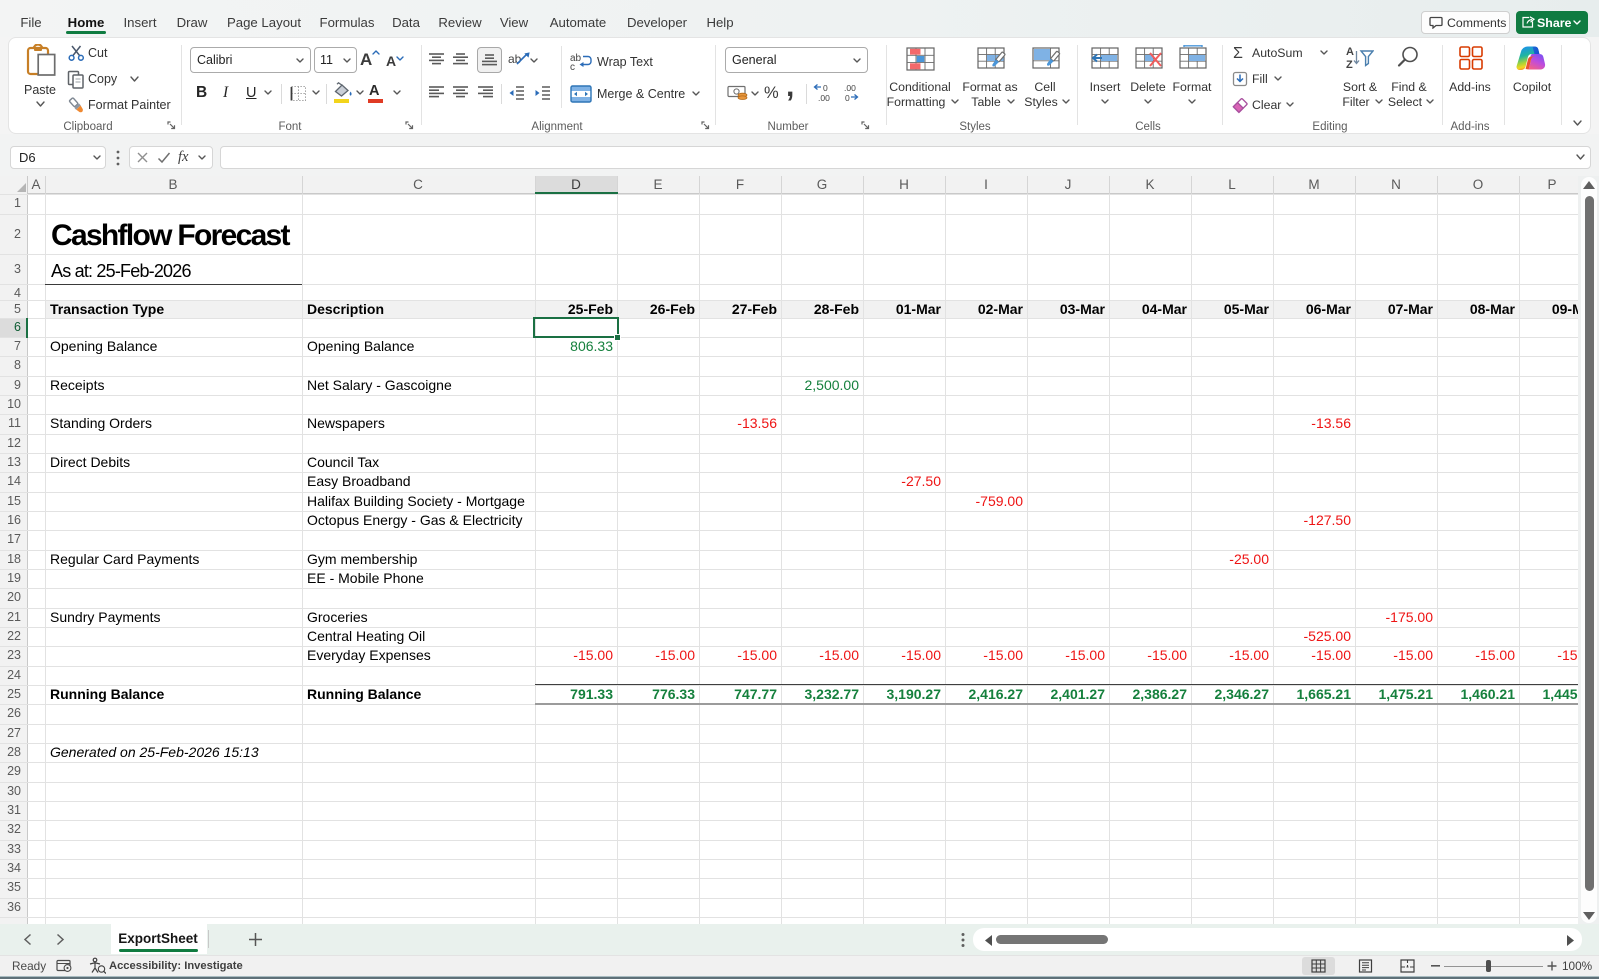 This screenshot has width=1599, height=979. I want to click on svg-text: c, so click(572, 66).